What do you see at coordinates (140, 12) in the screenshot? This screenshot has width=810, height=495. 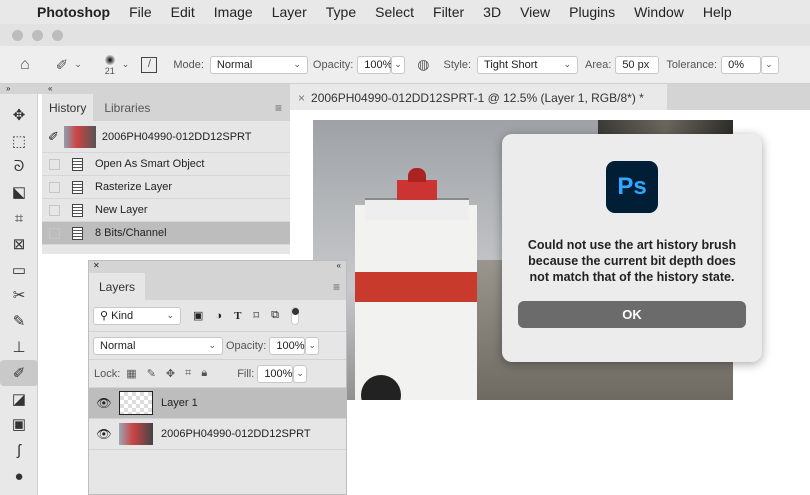 I see `menu-file: File` at bounding box center [140, 12].